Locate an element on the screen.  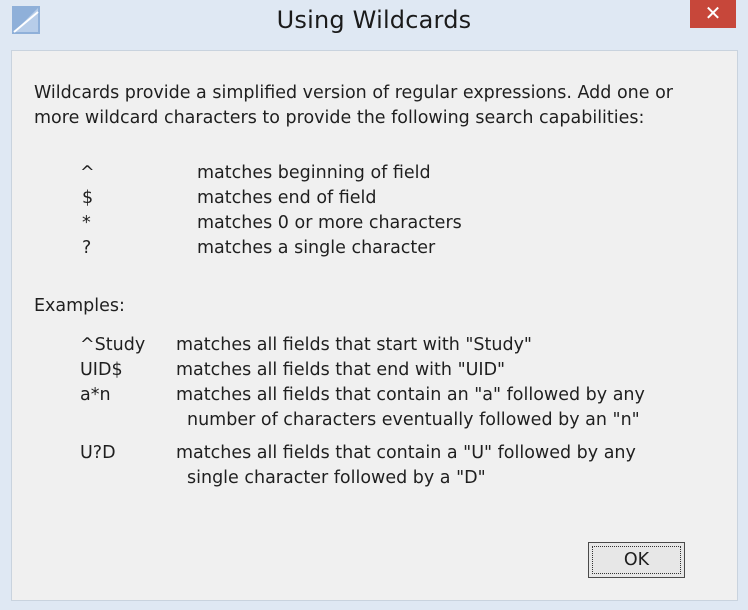
wildcard-symbol: ? is located at coordinates (87, 248).